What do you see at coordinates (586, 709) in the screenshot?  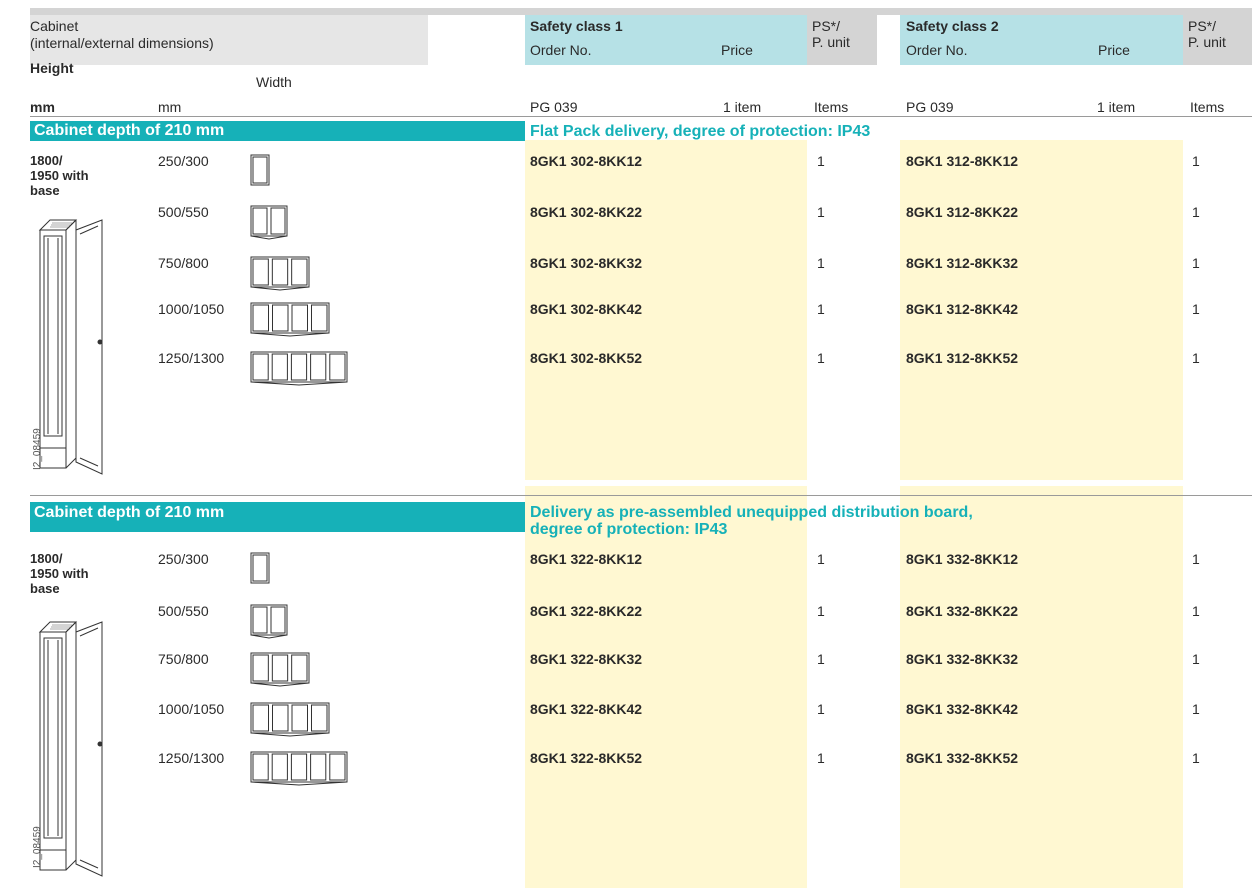 I see `order-number-class-1: 8GK1 322-8KK42` at bounding box center [586, 709].